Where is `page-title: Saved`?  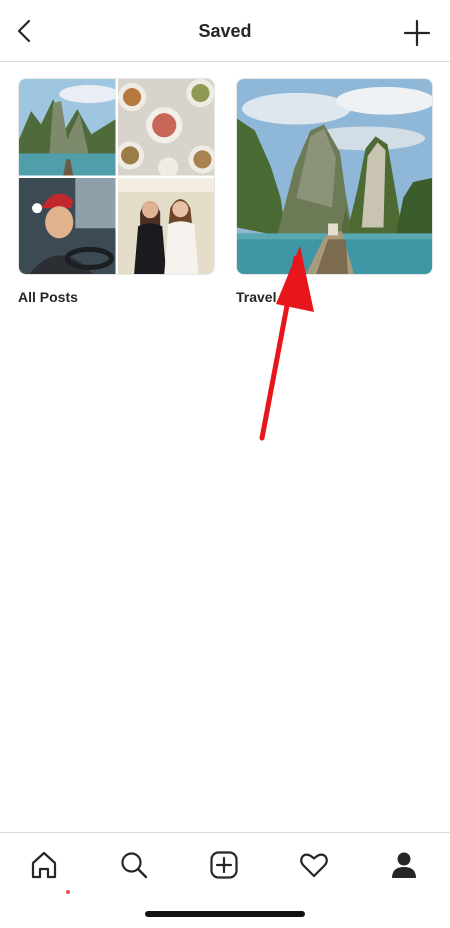
page-title: Saved is located at coordinates (225, 31).